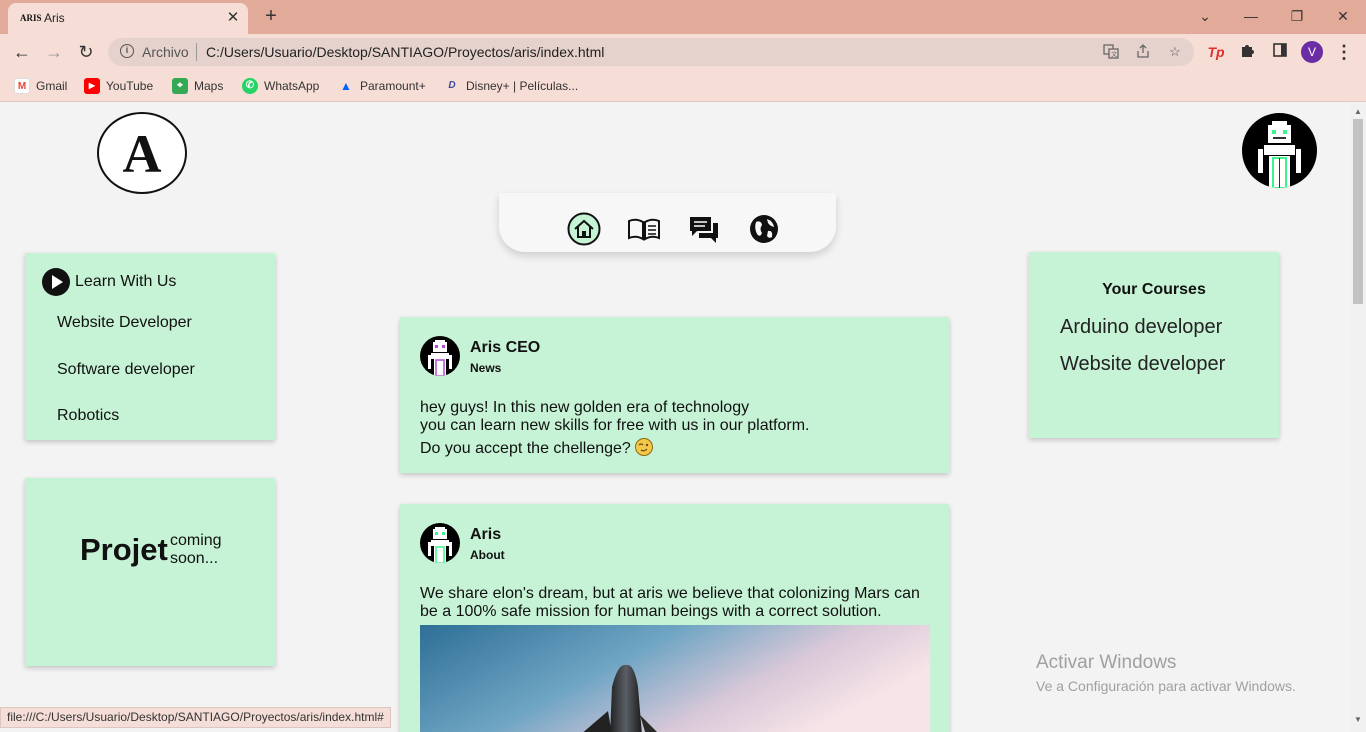 This screenshot has width=1366, height=732. Describe the element at coordinates (126, 281) in the screenshot. I see `learn-title: Learn With Us` at that location.